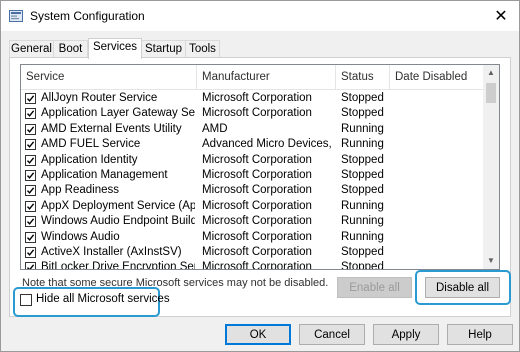  I want to click on service-name: Windows Audio Endpoint Builder, so click(118, 221).